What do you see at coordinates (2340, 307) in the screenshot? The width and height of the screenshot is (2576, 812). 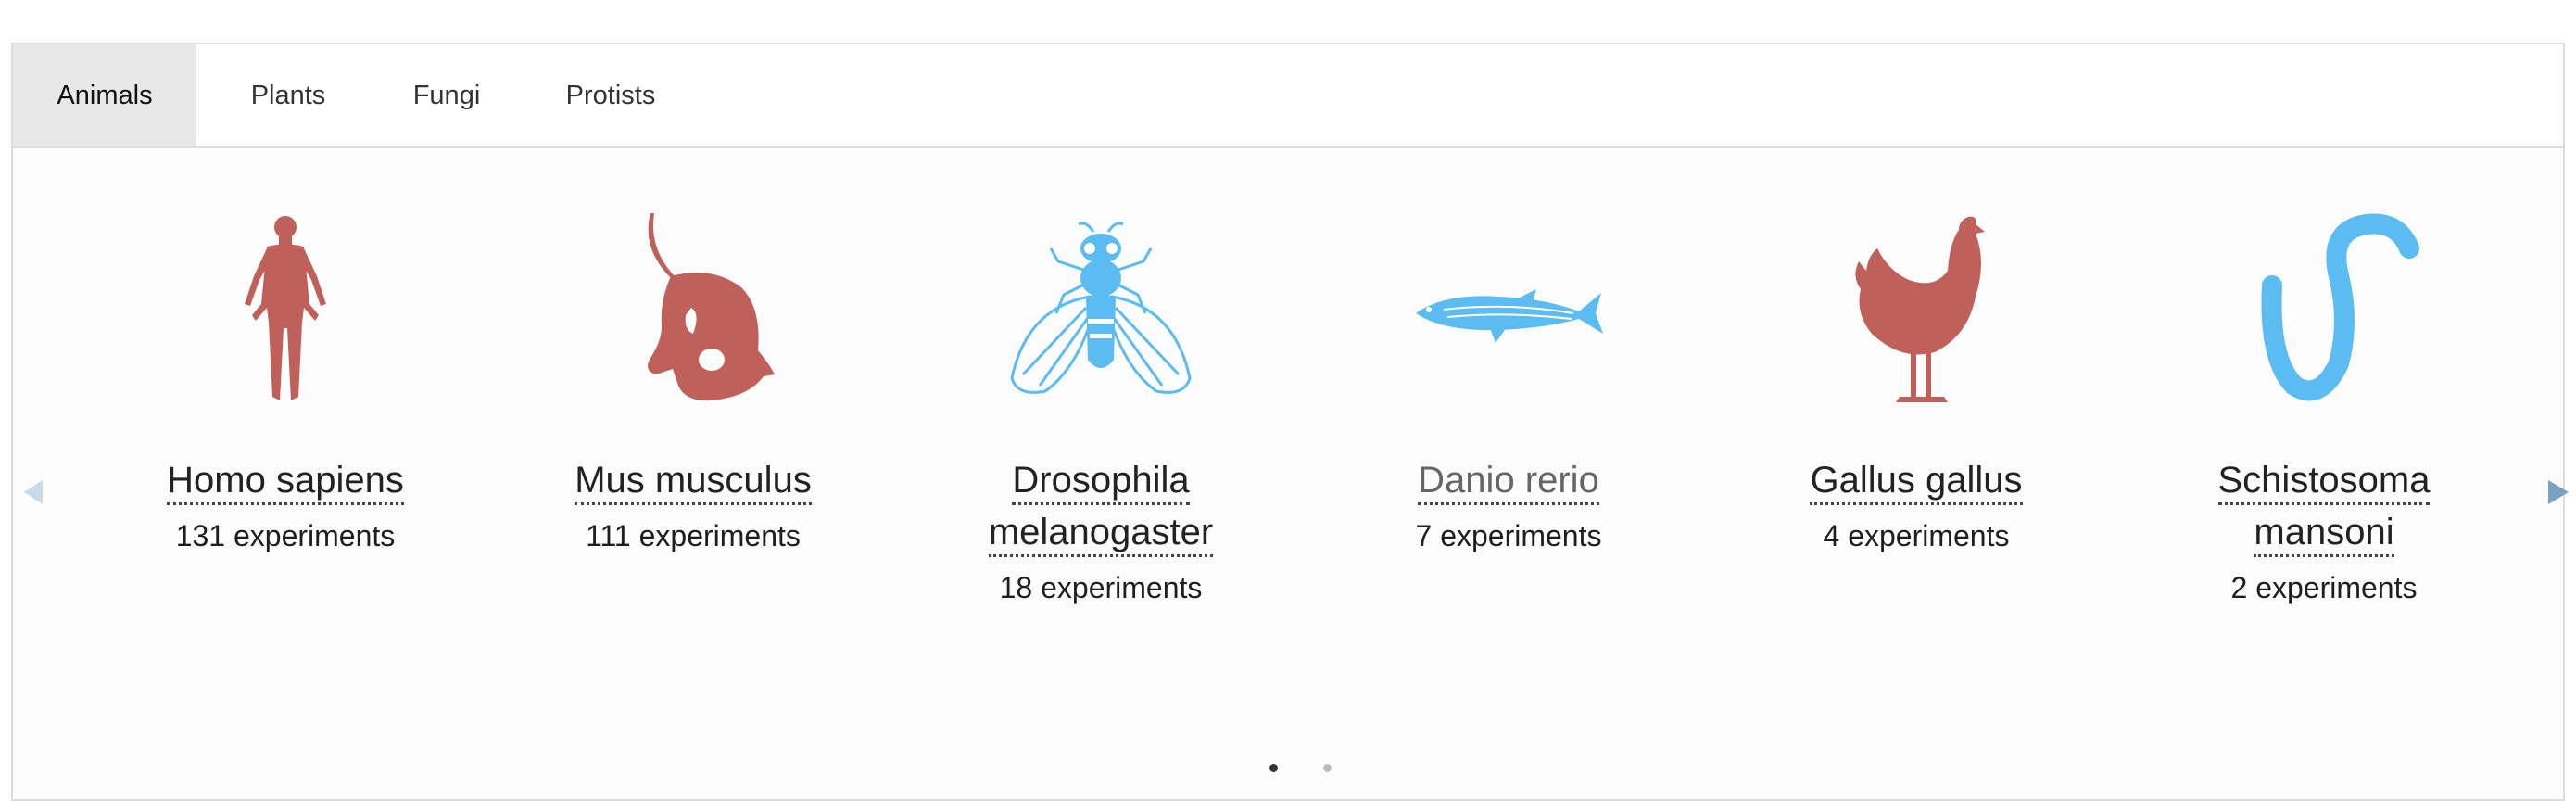 I see `worm-icon` at bounding box center [2340, 307].